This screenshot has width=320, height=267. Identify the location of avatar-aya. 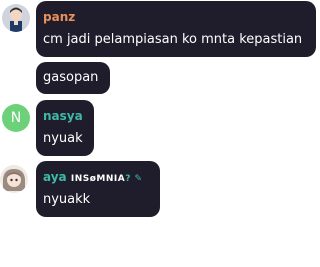
(14, 179).